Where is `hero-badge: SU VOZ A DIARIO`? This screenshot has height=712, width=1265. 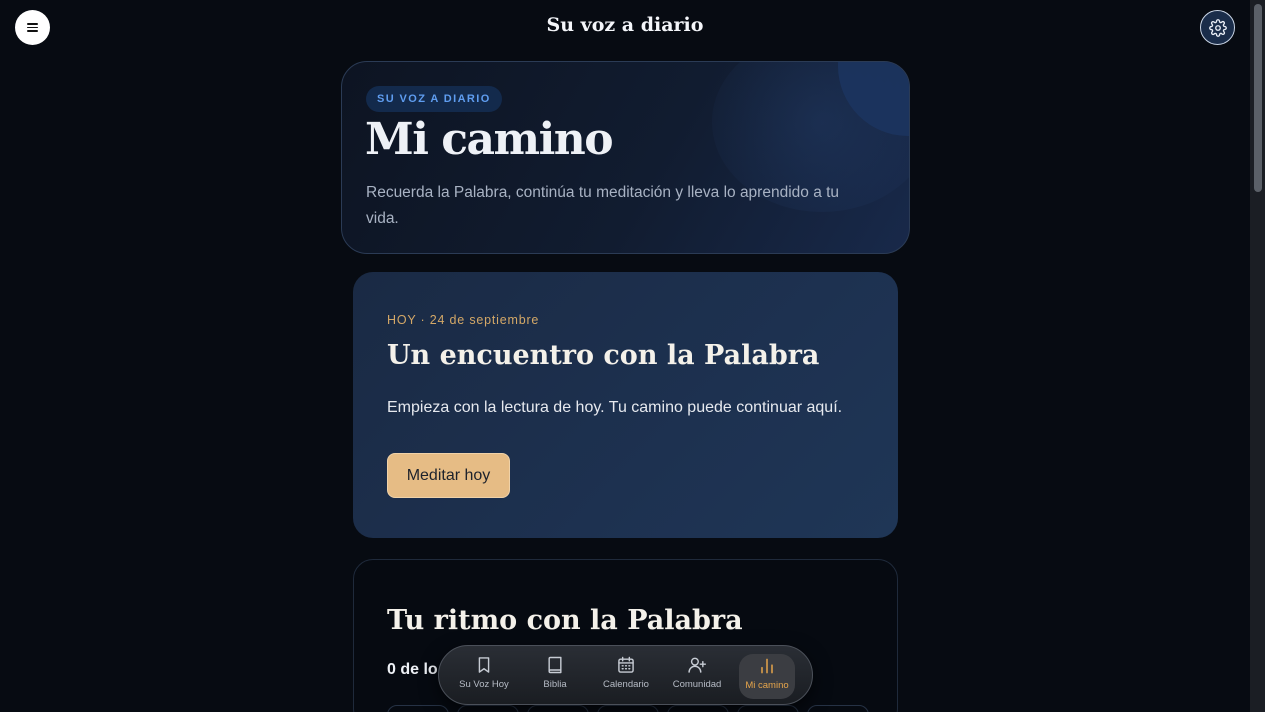
hero-badge: SU VOZ A DIARIO is located at coordinates (434, 99).